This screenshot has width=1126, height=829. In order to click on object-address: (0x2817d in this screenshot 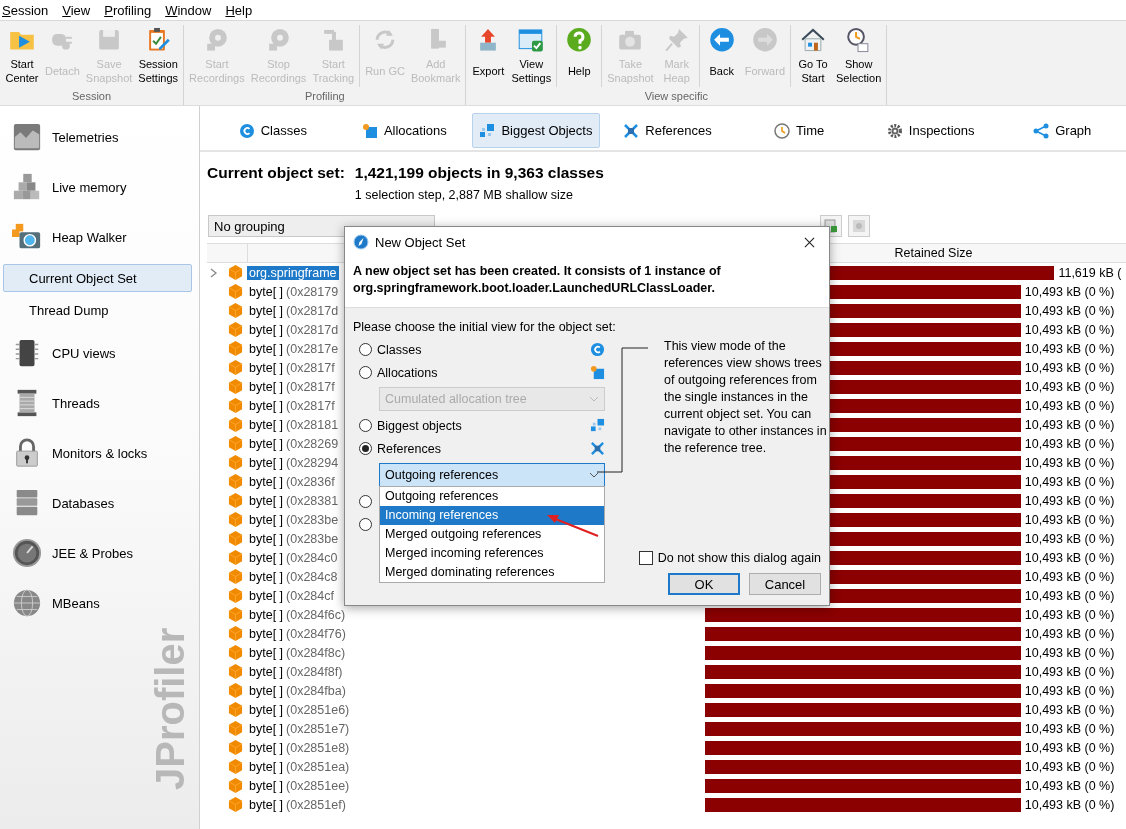, I will do `click(312, 310)`.